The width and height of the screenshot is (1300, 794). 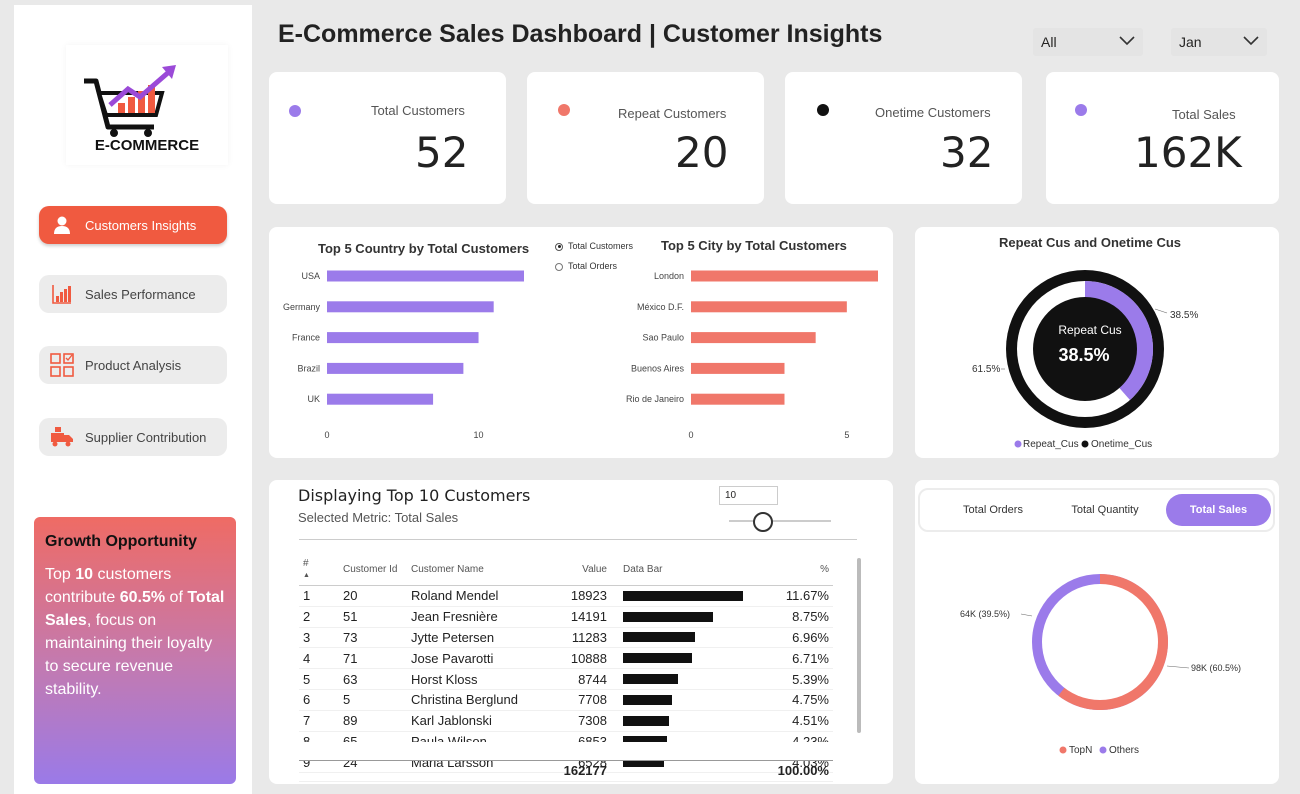 I want to click on nav-label: Sales Performance, so click(x=140, y=294).